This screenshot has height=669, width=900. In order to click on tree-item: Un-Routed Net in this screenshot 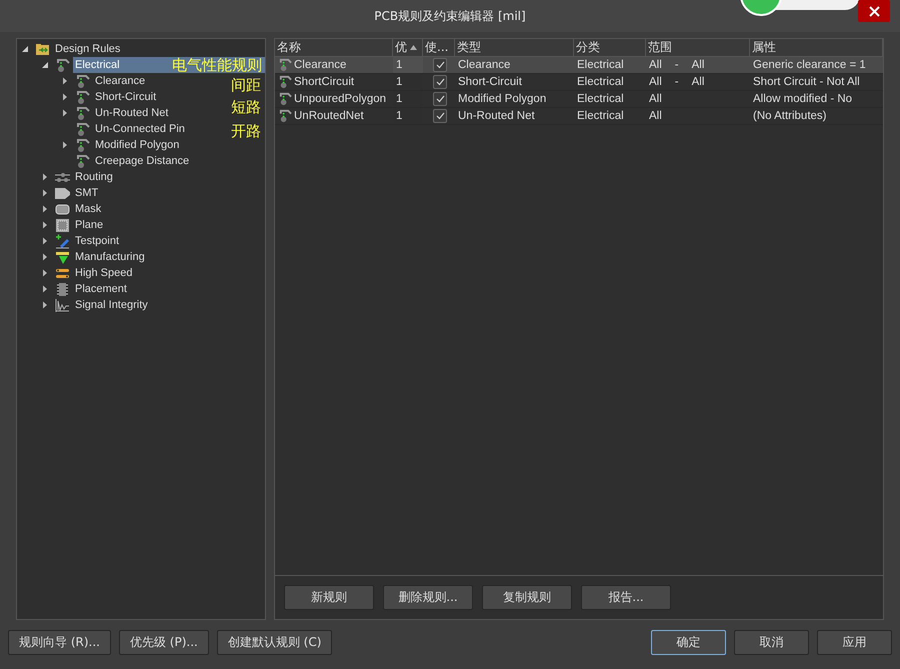, I will do `click(131, 113)`.